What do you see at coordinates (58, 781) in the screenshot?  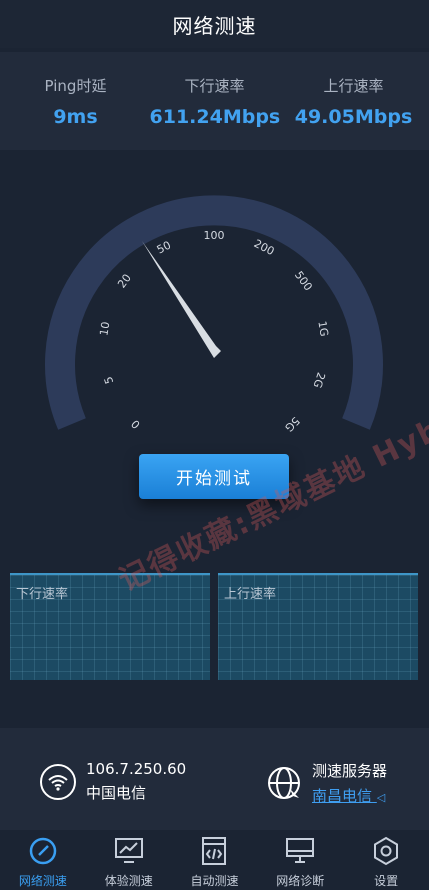 I see `wifi-icon` at bounding box center [58, 781].